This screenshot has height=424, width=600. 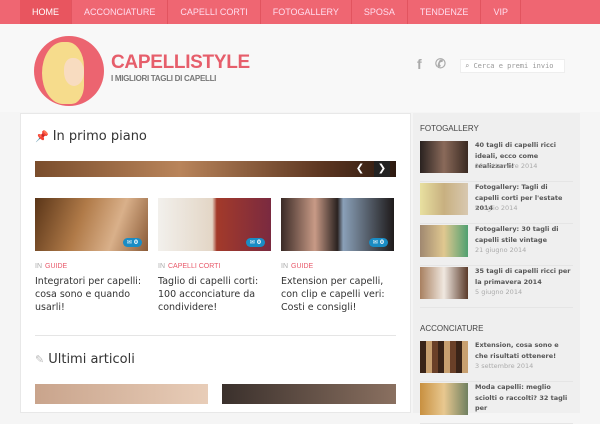 I want to click on widget-title-fotogallery: FOTOGALLERY, so click(x=449, y=128).